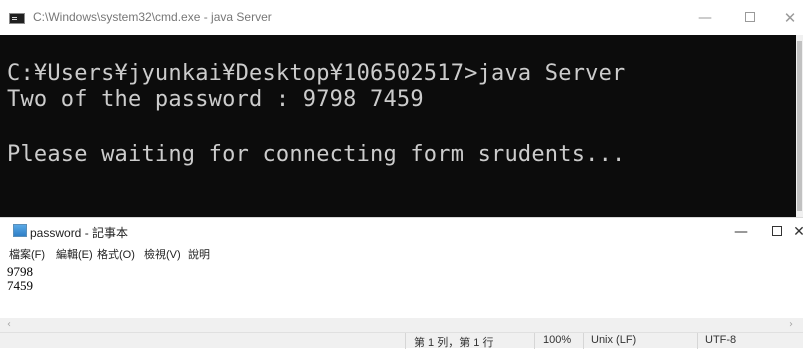 The width and height of the screenshot is (803, 350). Describe the element at coordinates (20, 285) in the screenshot. I see `text-line-2: 7459` at that location.